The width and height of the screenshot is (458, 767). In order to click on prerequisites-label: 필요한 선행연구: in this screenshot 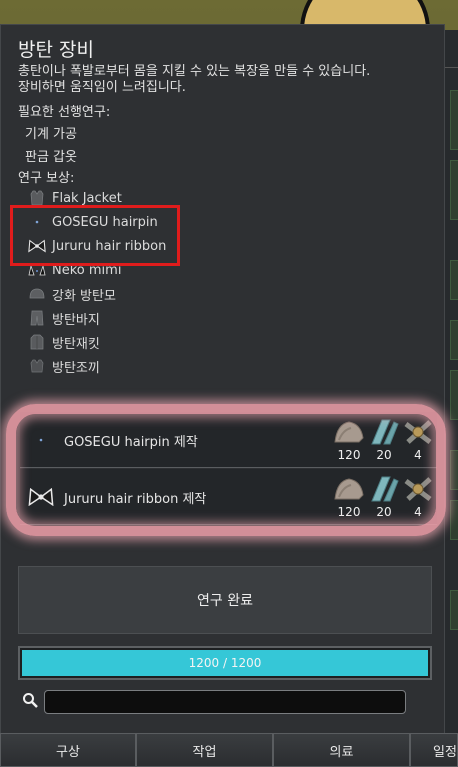, I will do `click(64, 112)`.